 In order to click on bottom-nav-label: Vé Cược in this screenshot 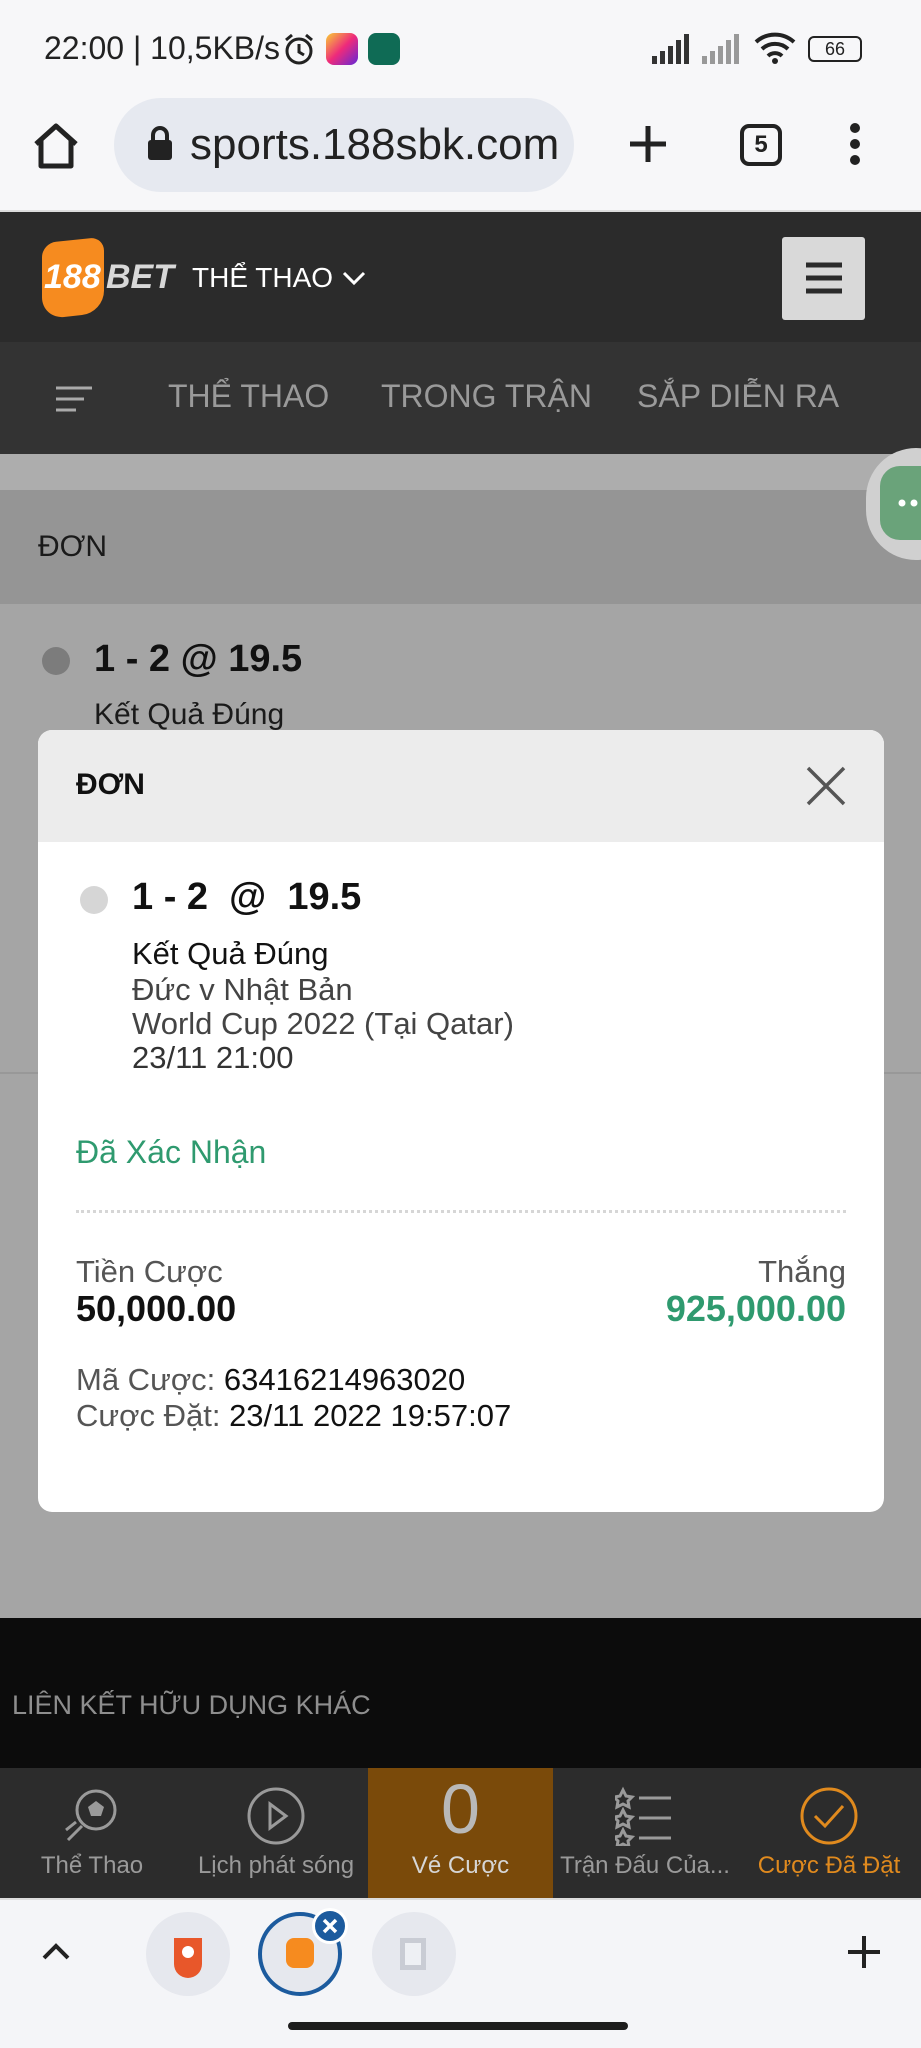, I will do `click(460, 1865)`.